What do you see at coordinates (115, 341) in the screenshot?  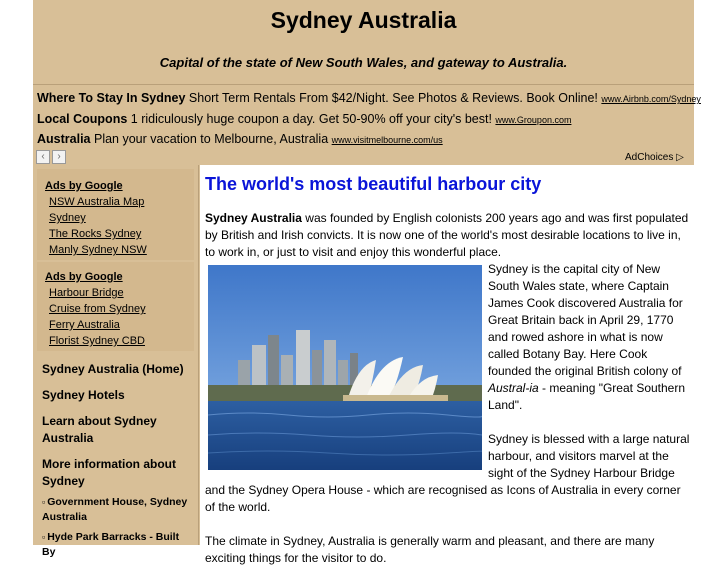 I see `sidebar-ad-link: Florist Sydney CBD` at bounding box center [115, 341].